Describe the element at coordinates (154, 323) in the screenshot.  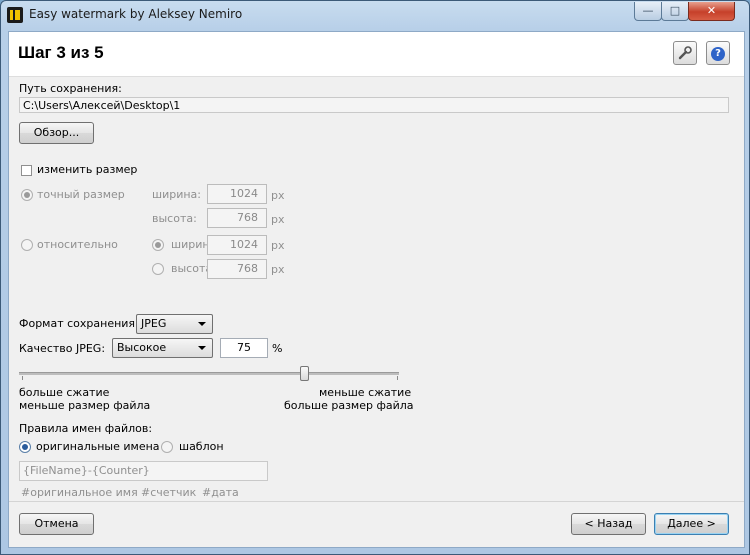
I see `format-select-value: JPEG` at that location.